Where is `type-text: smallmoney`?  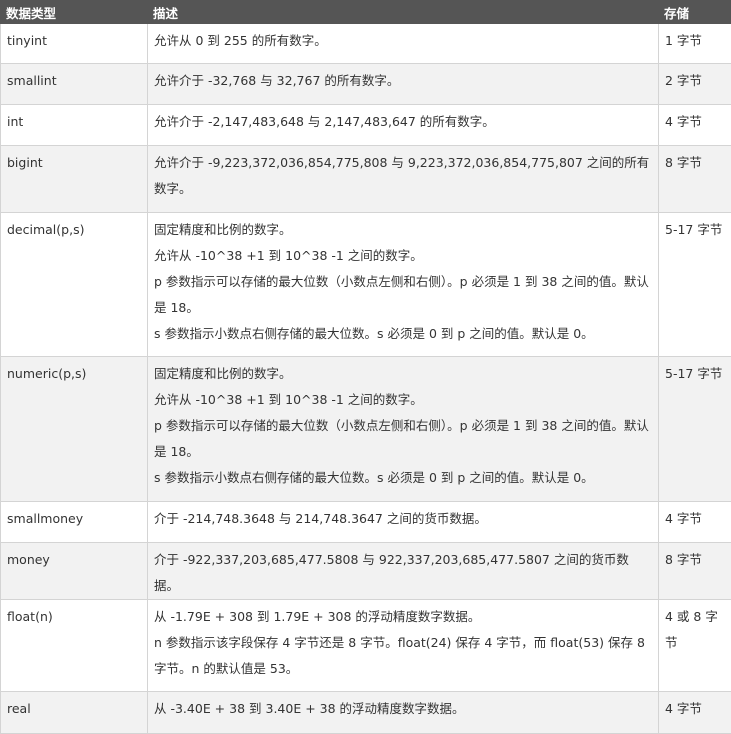
type-text: smallmoney is located at coordinates (74, 519).